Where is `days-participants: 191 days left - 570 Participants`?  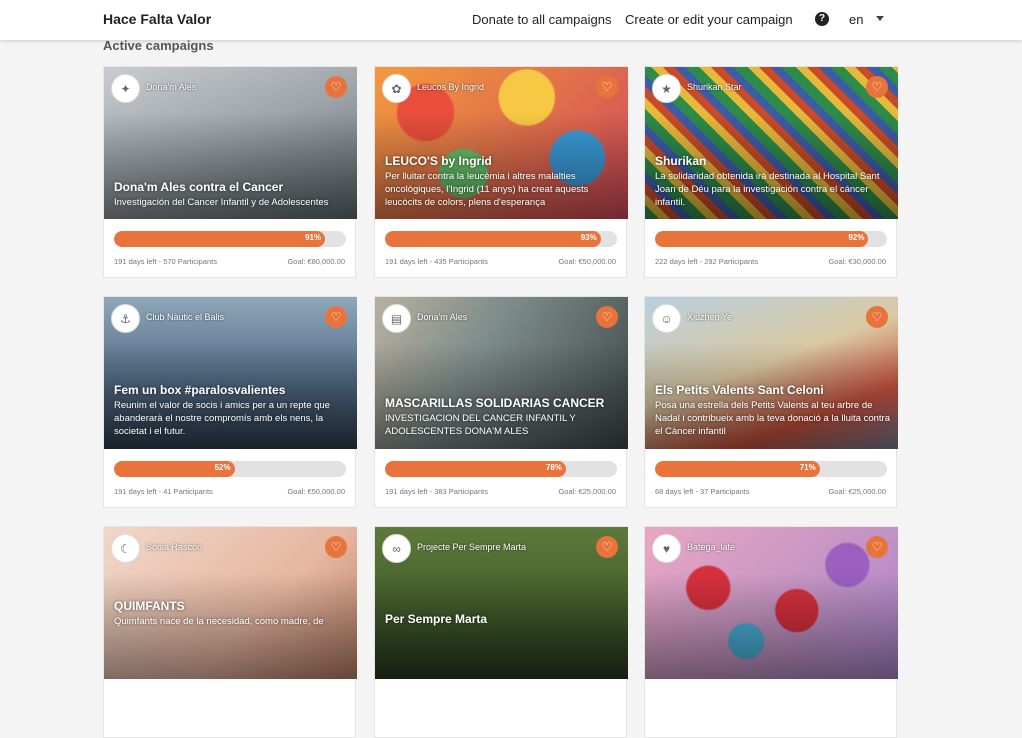 days-participants: 191 days left - 570 Participants is located at coordinates (165, 261).